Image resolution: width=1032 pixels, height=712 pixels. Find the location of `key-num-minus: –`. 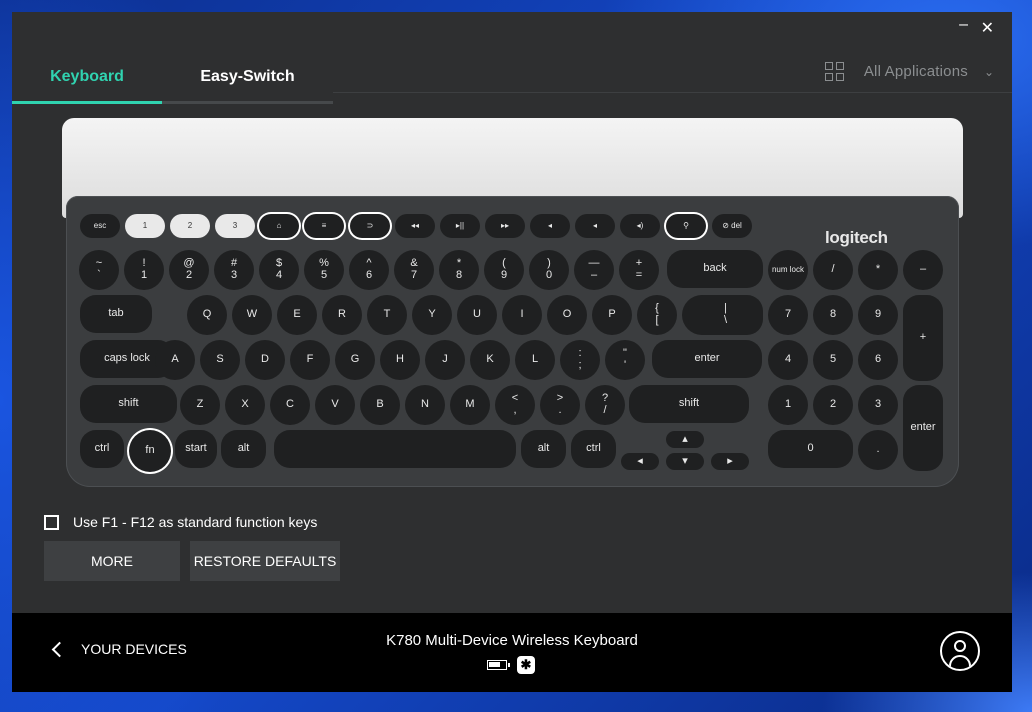

key-num-minus: – is located at coordinates (923, 270).